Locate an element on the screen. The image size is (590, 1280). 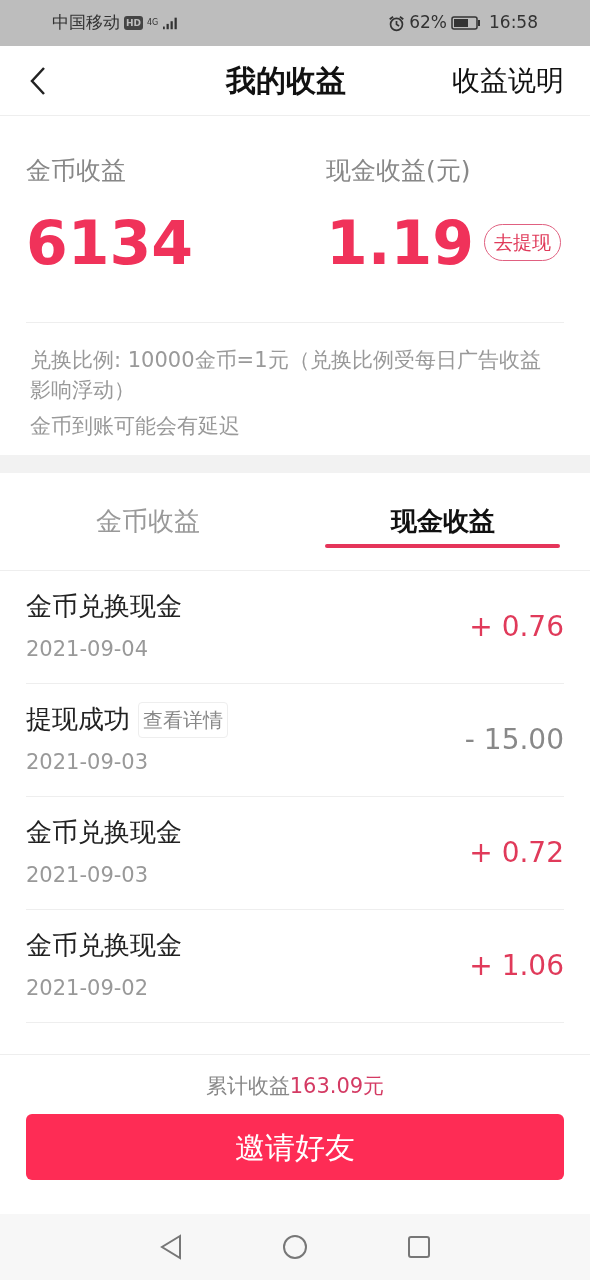
signal-icon is located at coordinates (171, 23).